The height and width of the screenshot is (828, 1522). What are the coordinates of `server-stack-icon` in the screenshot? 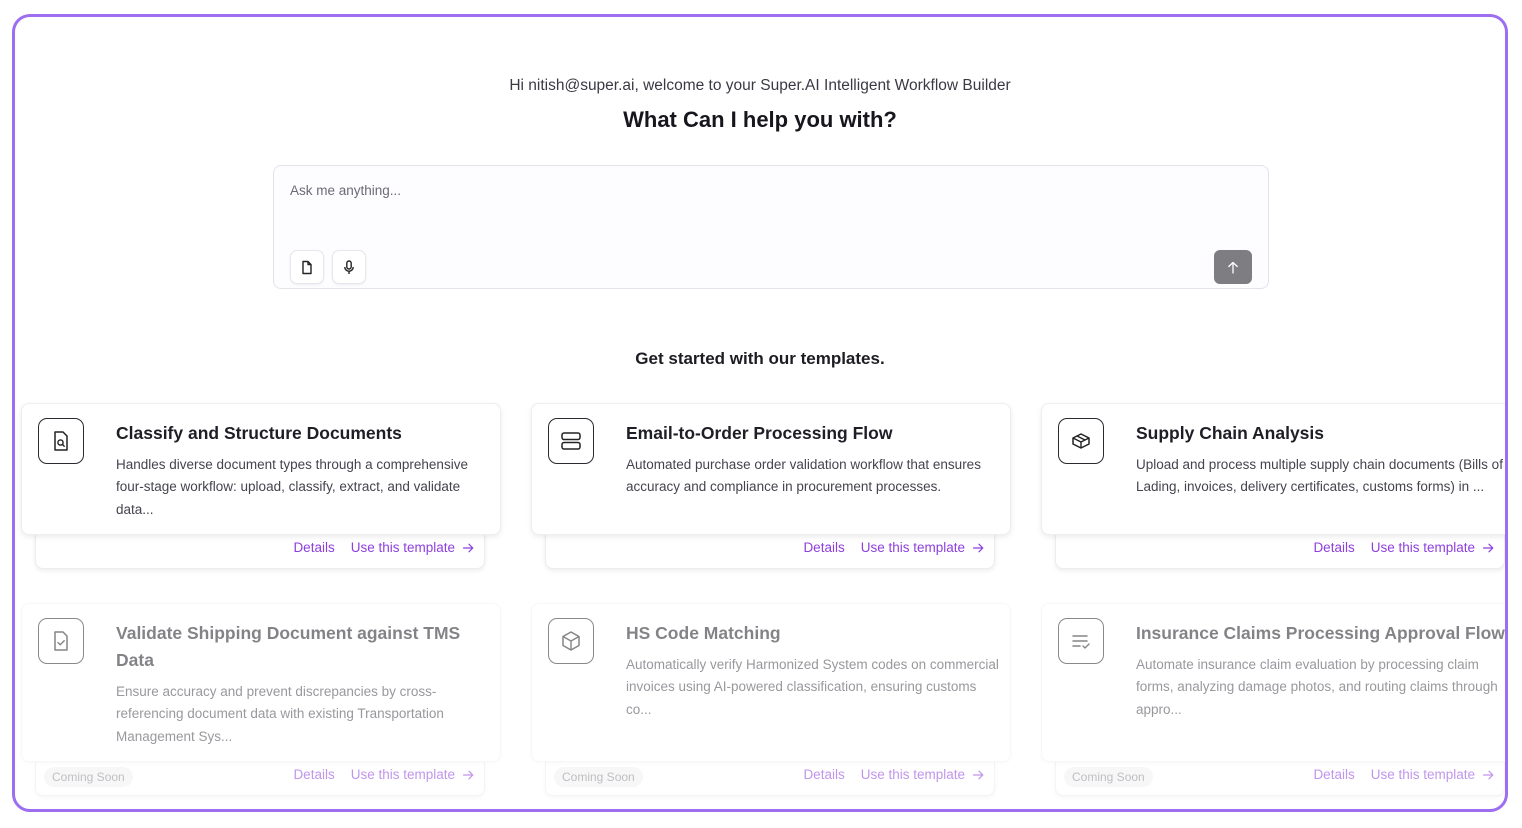 It's located at (571, 441).